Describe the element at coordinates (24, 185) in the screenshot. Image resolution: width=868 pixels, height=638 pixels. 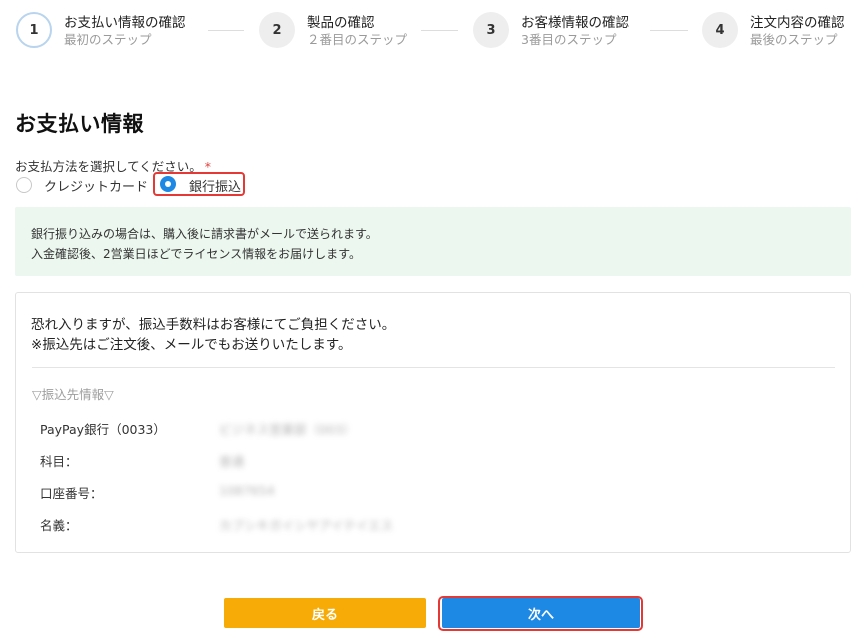
I see `credit-card-radio` at that location.